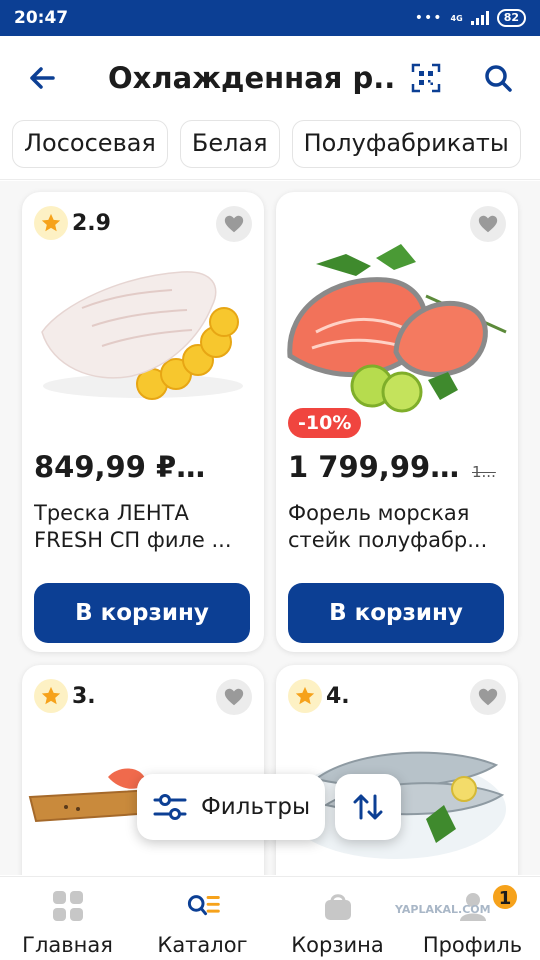 This screenshot has height=960, width=540. I want to click on nav-item-cart: Корзина, so click(337, 918).